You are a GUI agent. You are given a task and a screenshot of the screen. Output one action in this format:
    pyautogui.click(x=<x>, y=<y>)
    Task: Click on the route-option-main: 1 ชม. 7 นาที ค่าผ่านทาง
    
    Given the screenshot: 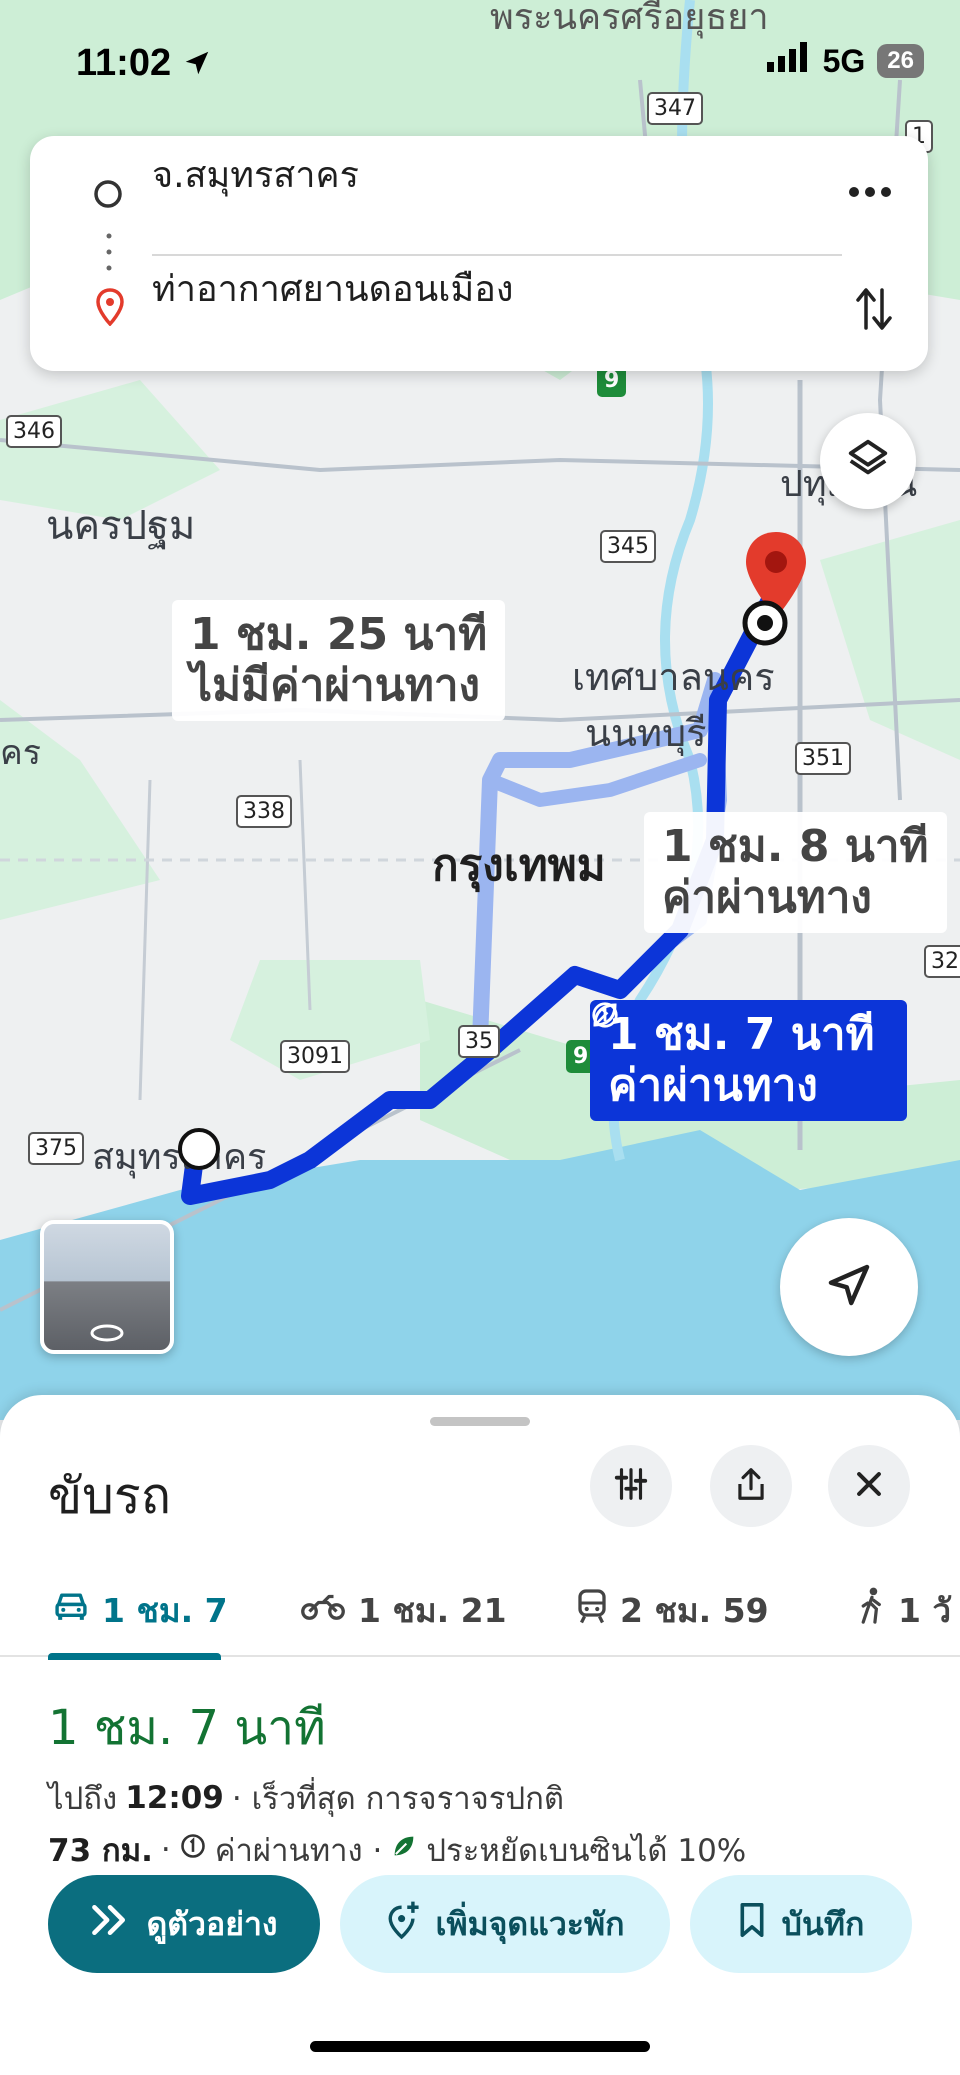 What is the action you would take?
    pyautogui.click(x=748, y=1061)
    